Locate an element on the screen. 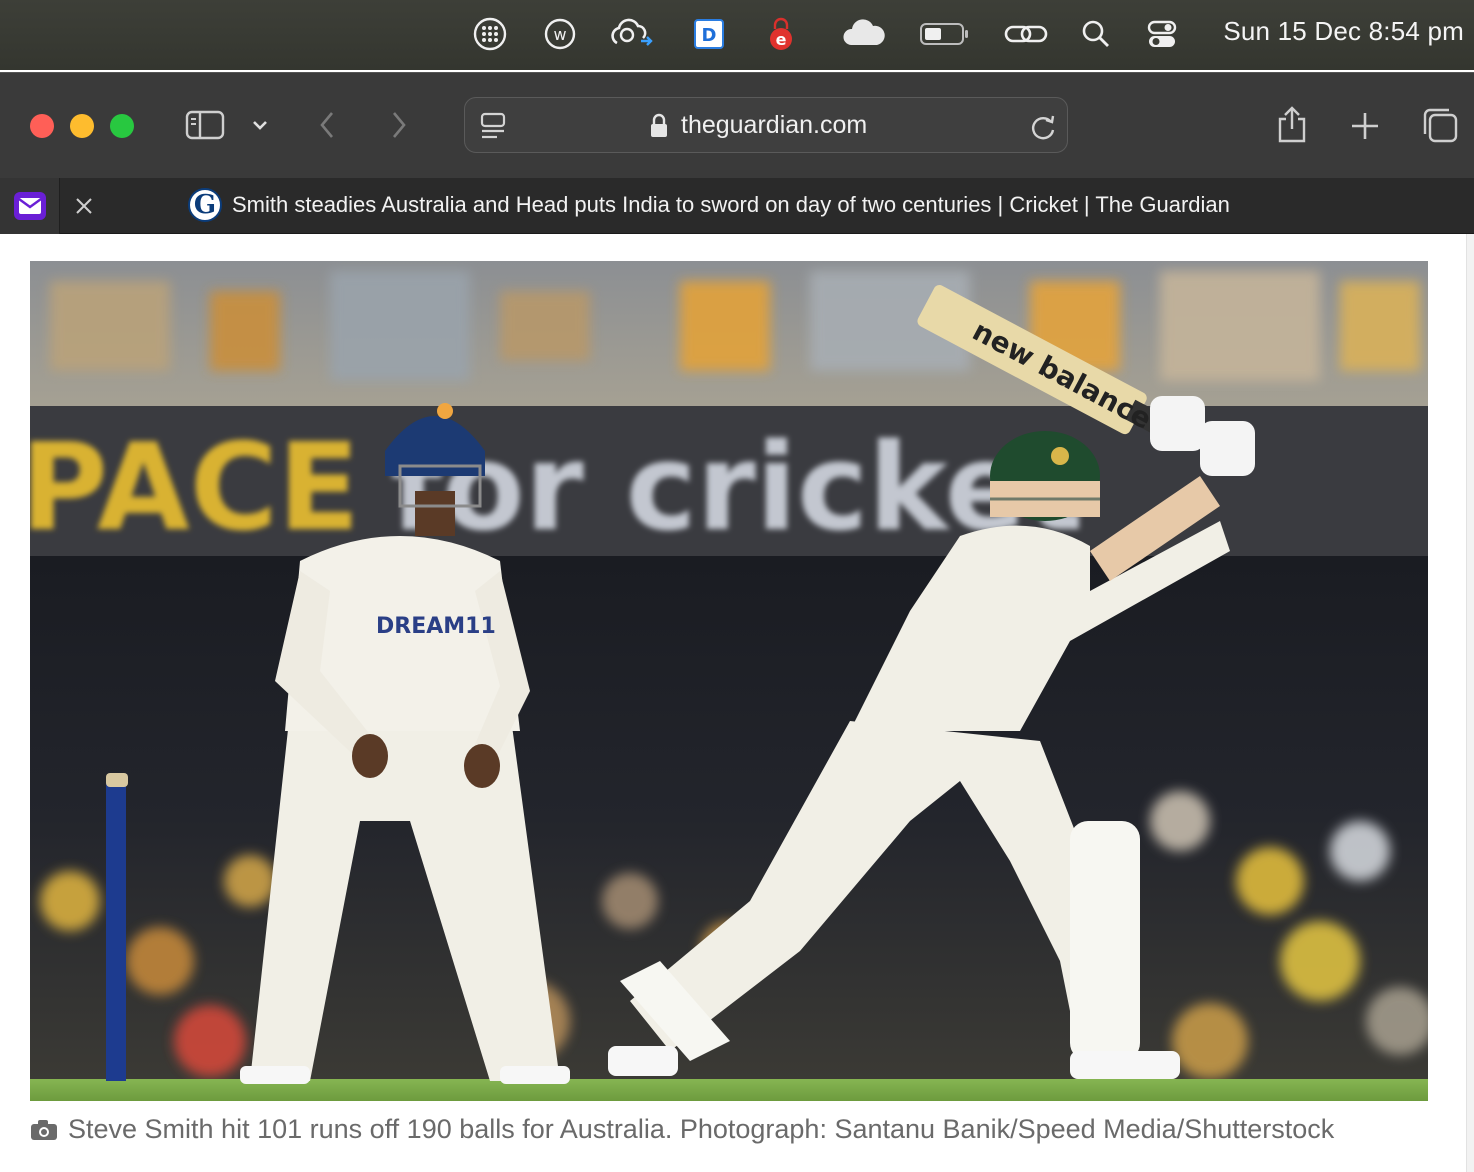 The width and height of the screenshot is (1474, 1172). browser-toolbar: theguardian.com is located at coordinates (737, 125).